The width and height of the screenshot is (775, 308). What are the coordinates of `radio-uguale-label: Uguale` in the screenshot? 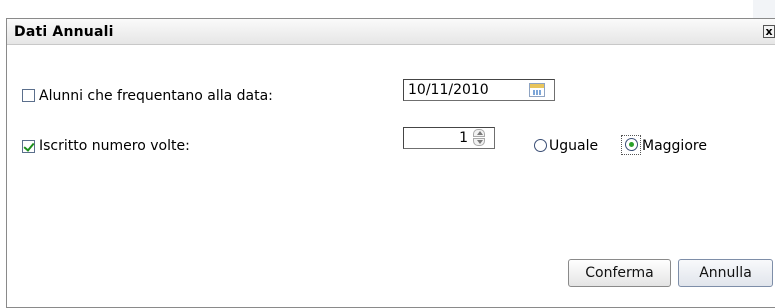 It's located at (574, 146).